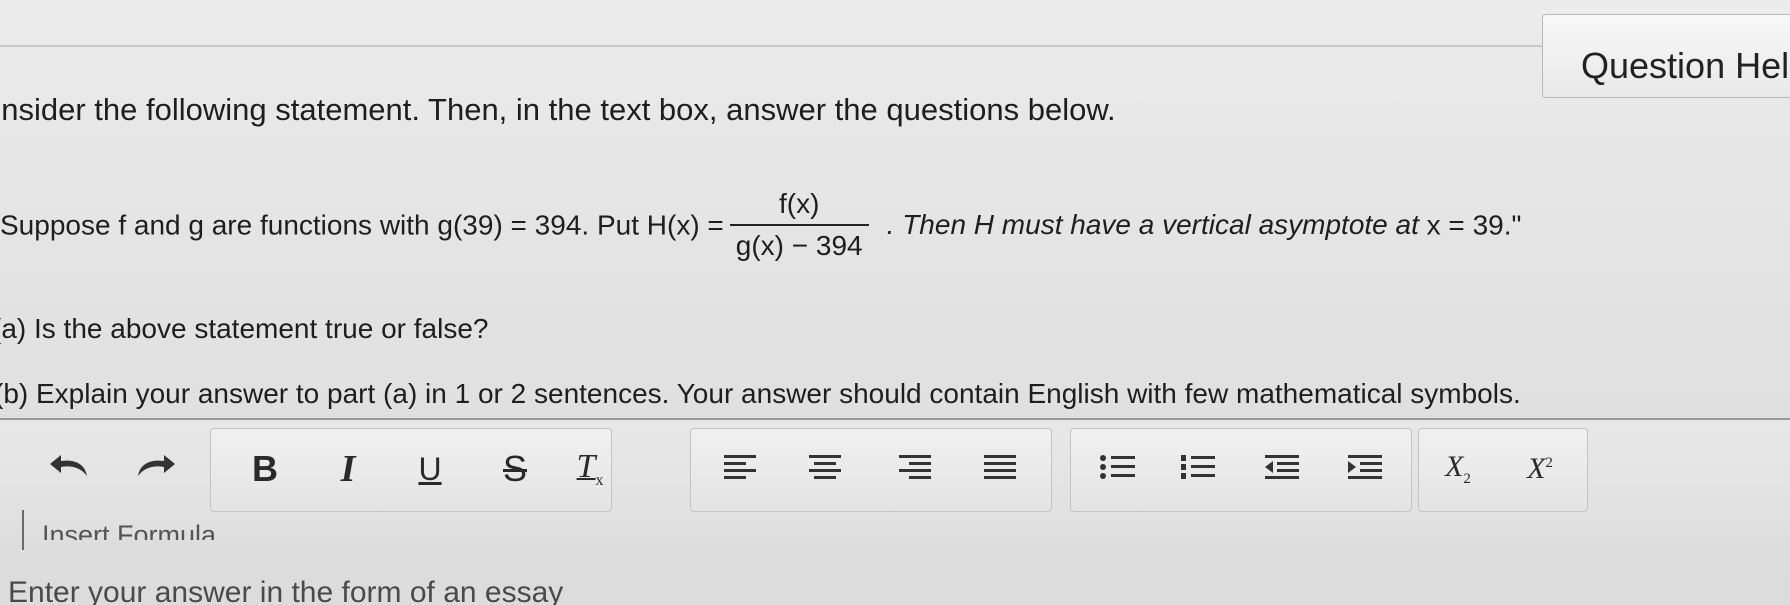 The width and height of the screenshot is (1790, 605). I want to click on align-justify-icon, so click(1000, 469).